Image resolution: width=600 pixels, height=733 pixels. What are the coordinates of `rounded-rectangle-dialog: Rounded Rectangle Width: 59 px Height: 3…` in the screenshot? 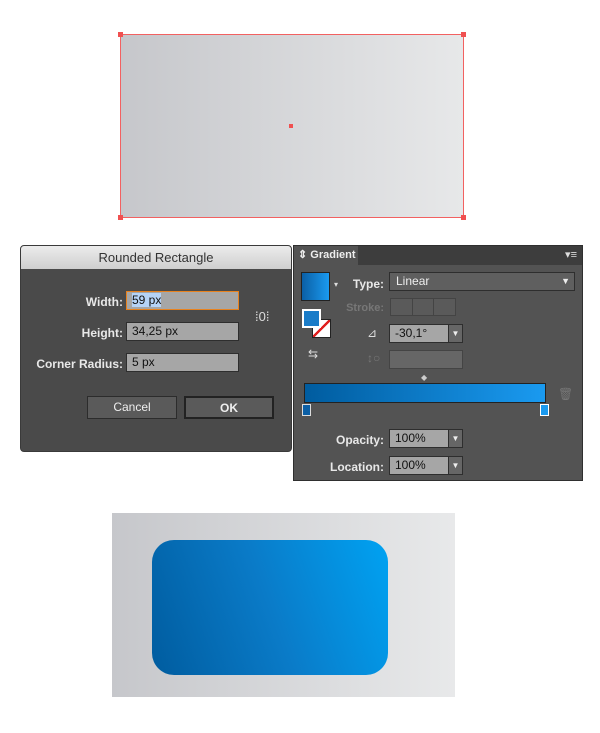 It's located at (156, 348).